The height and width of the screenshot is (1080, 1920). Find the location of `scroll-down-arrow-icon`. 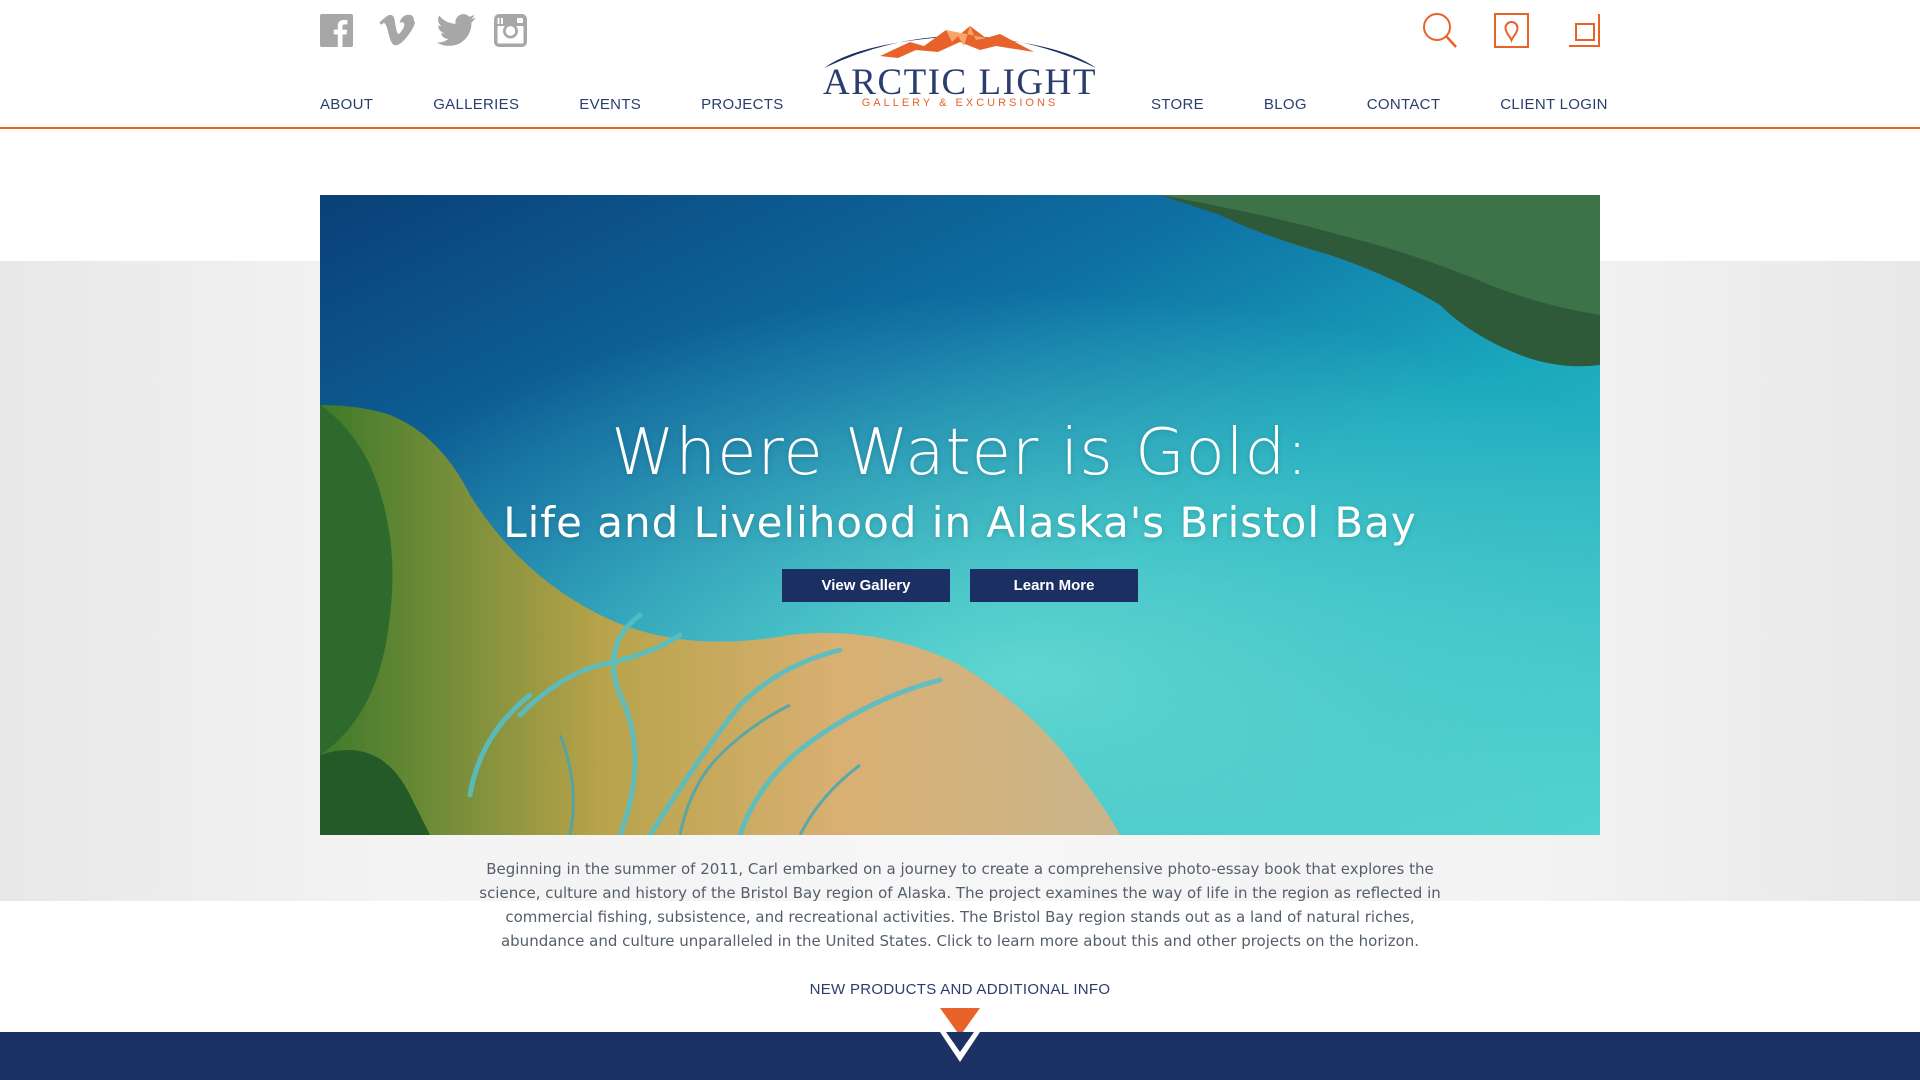

scroll-down-arrow-icon is located at coordinates (960, 1036).